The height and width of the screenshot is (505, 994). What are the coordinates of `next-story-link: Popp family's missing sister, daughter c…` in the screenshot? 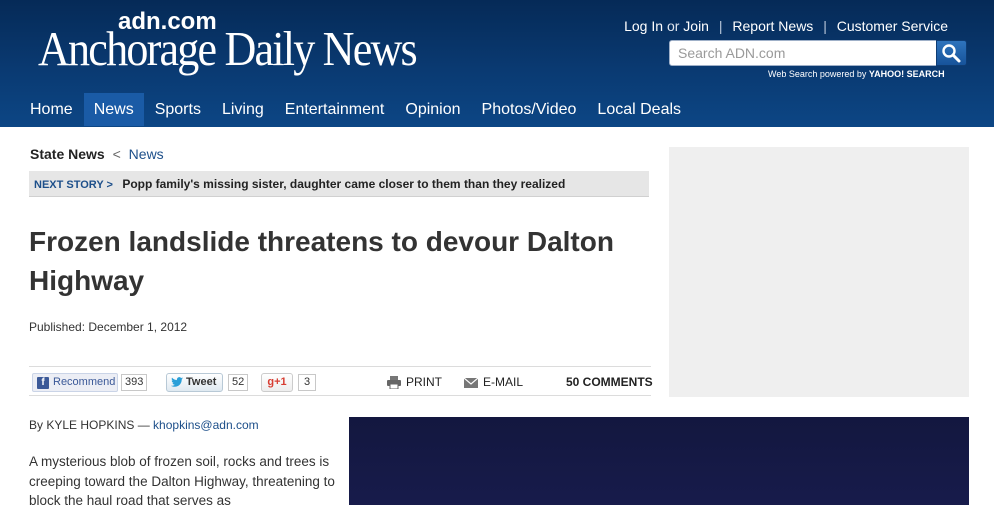 It's located at (343, 184).